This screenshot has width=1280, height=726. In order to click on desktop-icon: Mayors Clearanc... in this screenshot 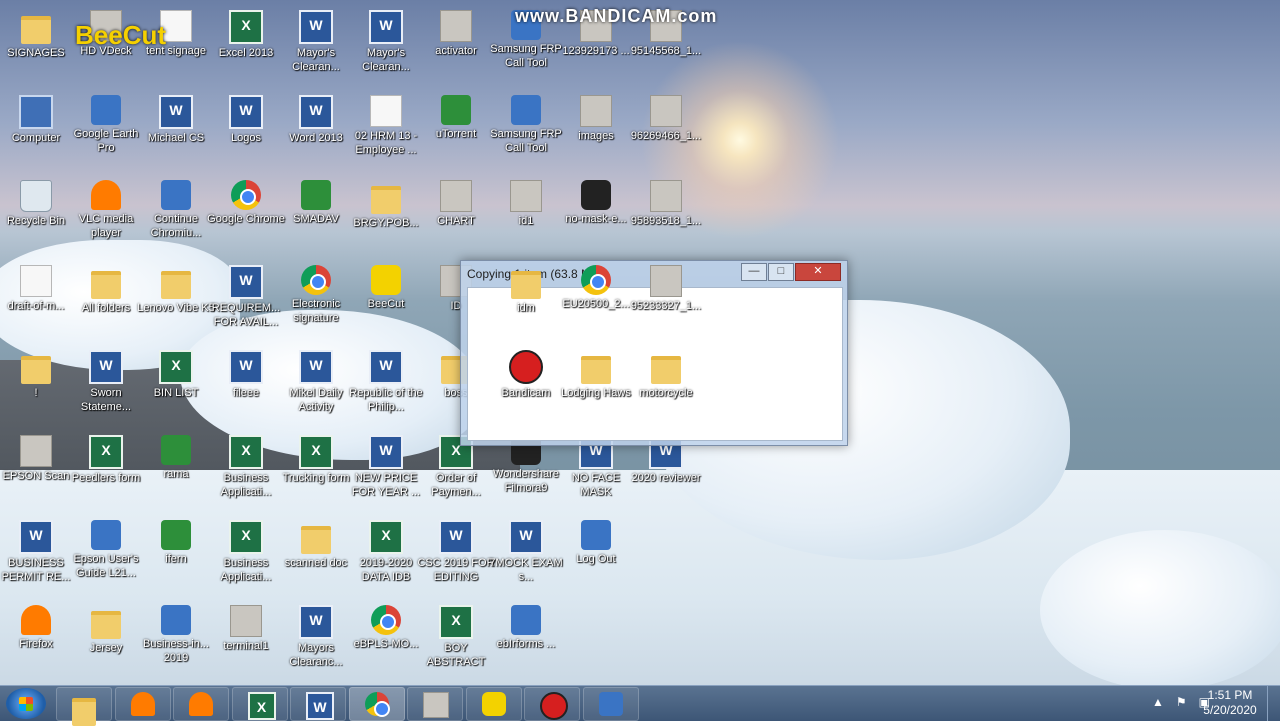, I will do `click(316, 637)`.